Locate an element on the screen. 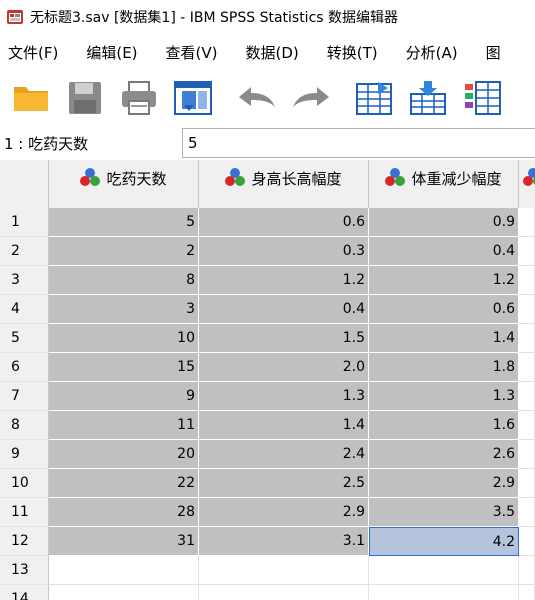 The height and width of the screenshot is (600, 535). row-number: 12 is located at coordinates (24, 541).